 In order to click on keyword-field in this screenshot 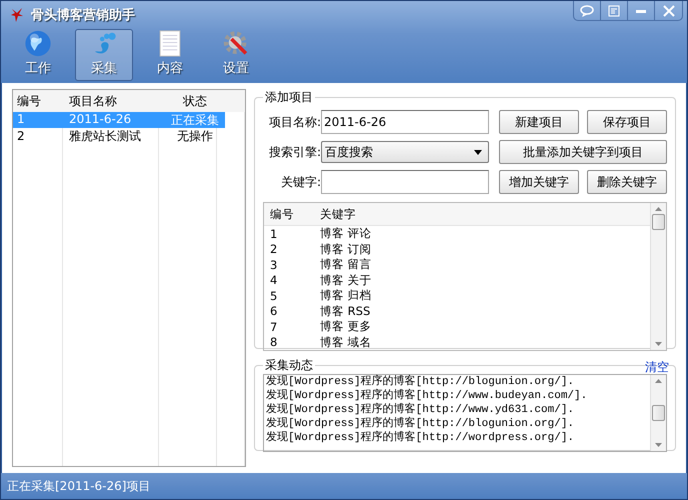, I will do `click(405, 182)`.